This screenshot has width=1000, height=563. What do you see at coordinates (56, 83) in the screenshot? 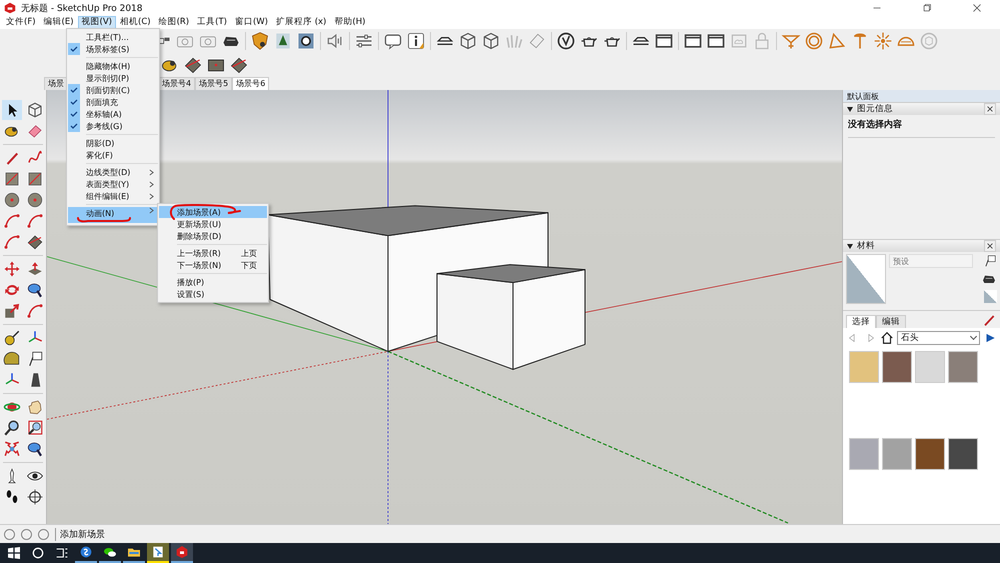
I see `scene-tab: 场景` at bounding box center [56, 83].